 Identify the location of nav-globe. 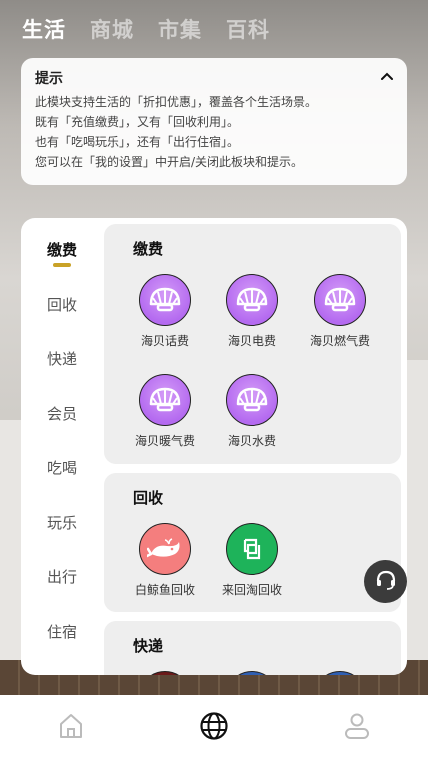
(214, 728).